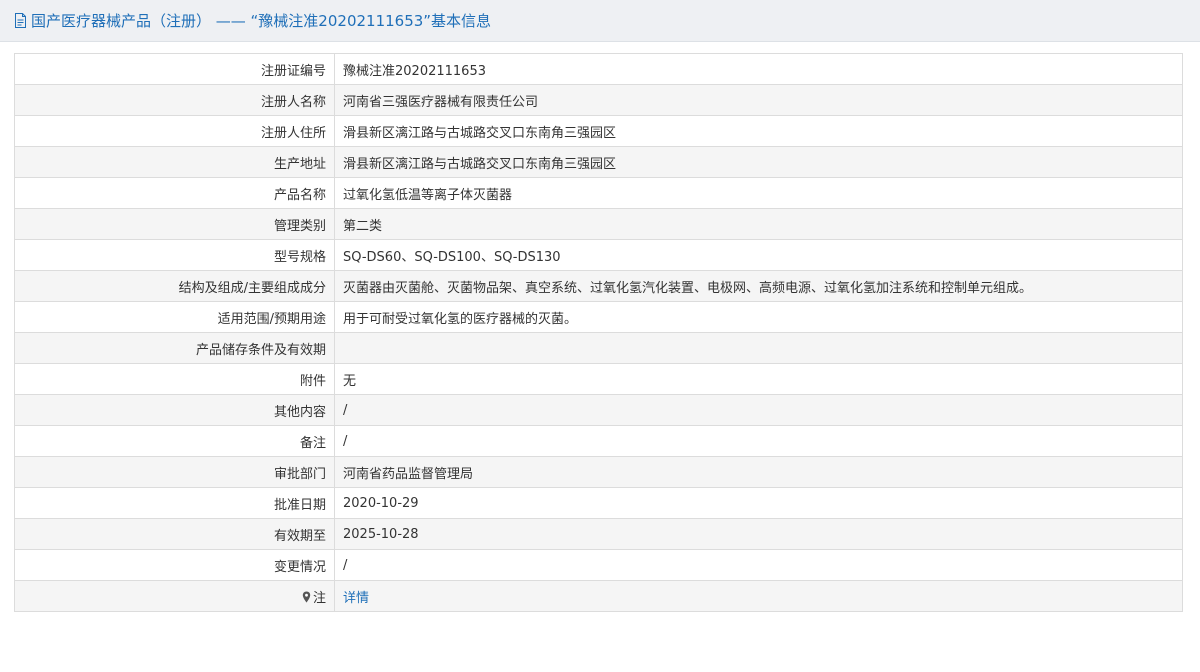 The height and width of the screenshot is (672, 1200). Describe the element at coordinates (174, 100) in the screenshot. I see `row-label: 注册人名称` at that location.